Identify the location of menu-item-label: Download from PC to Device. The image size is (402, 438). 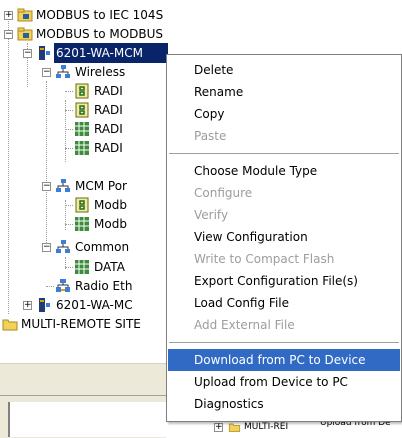
(280, 360).